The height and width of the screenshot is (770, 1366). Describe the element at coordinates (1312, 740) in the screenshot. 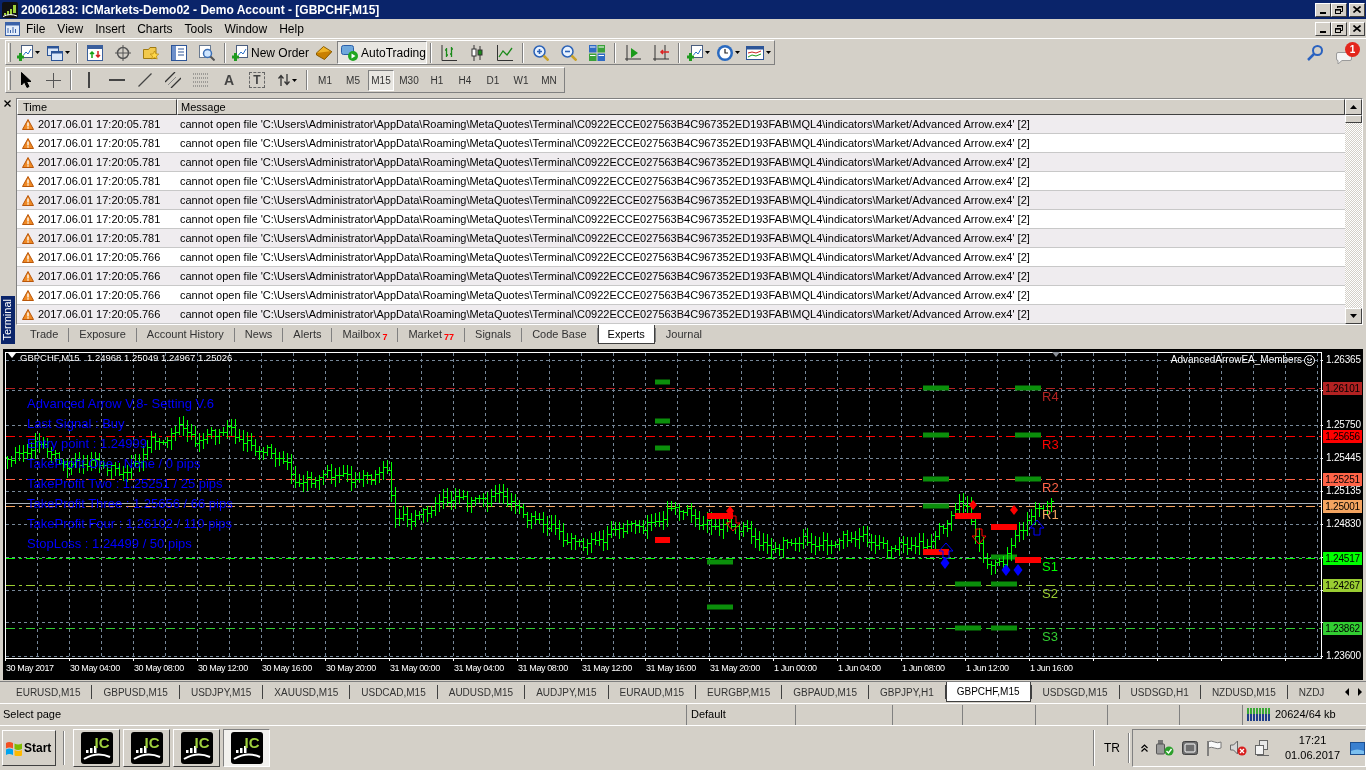

I see `clock-time: 17:21` at that location.